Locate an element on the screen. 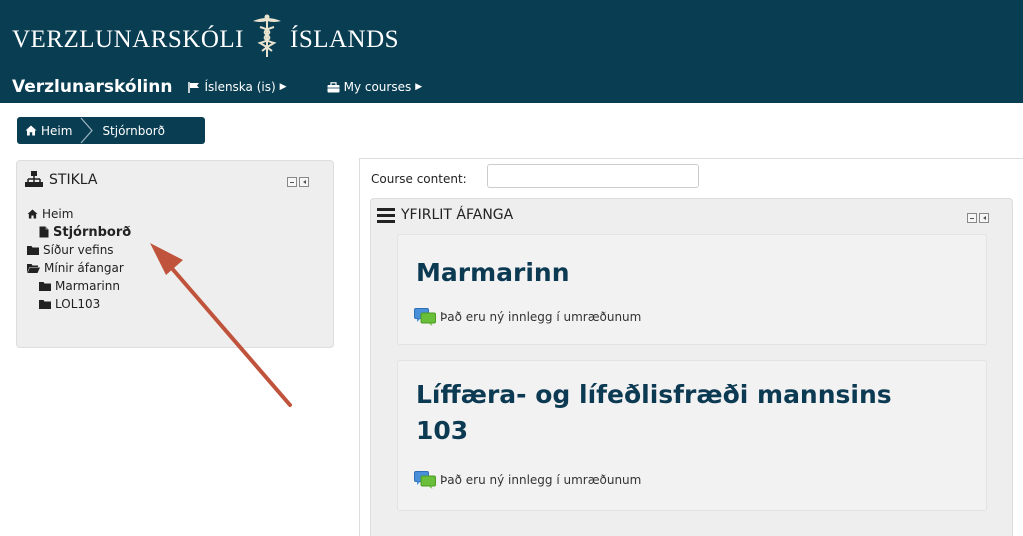 The height and width of the screenshot is (536, 1023). course-title-line2: 103 is located at coordinates (442, 430).